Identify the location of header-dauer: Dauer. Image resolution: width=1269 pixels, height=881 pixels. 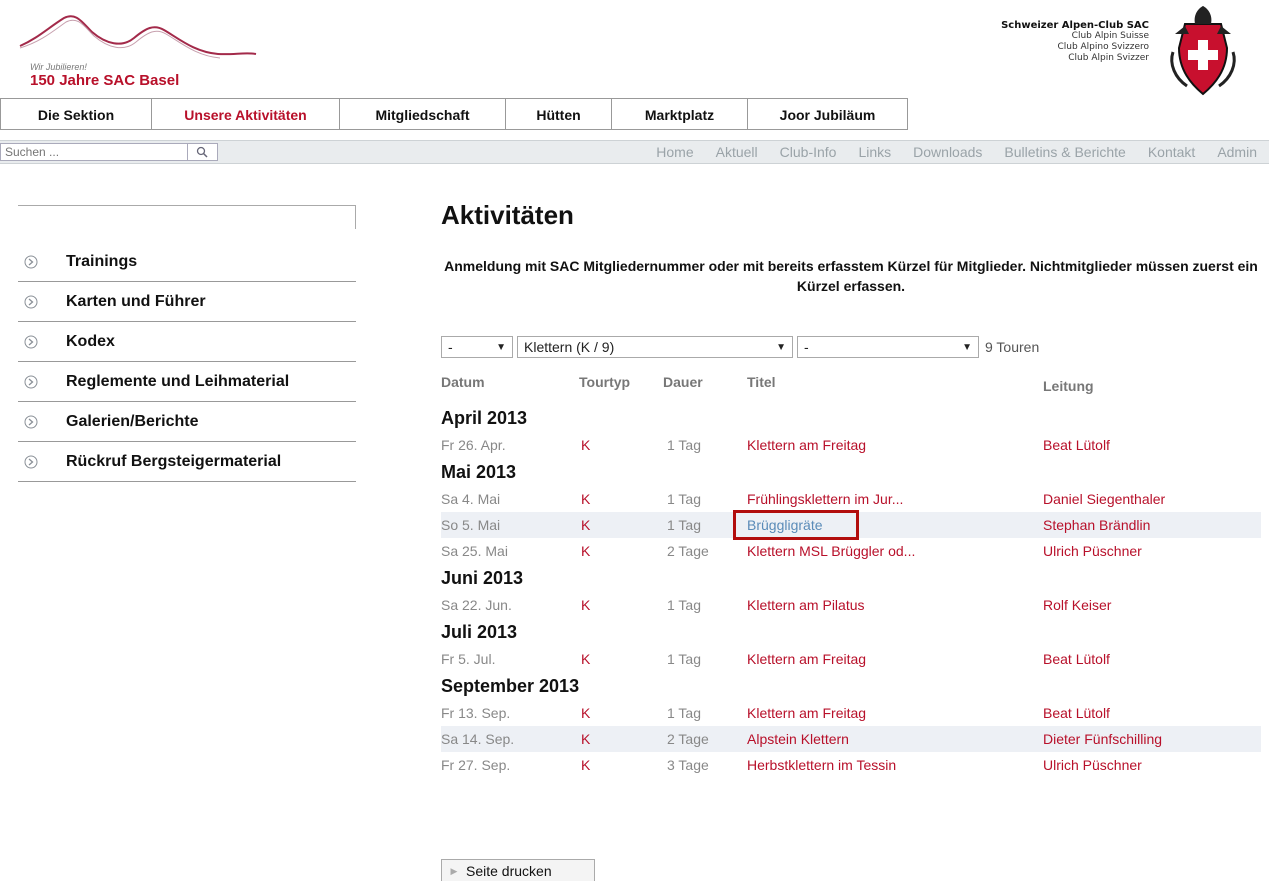
(683, 382).